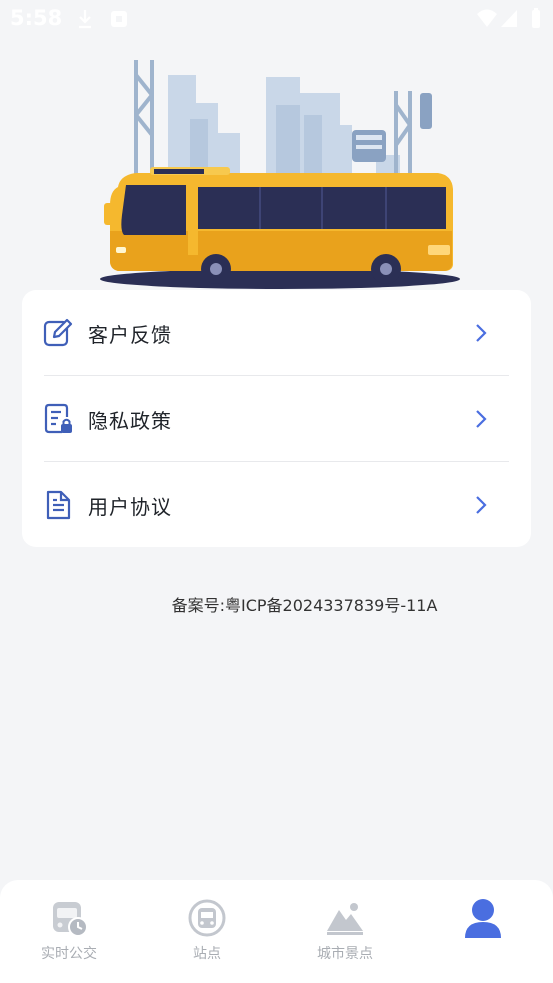  Describe the element at coordinates (483, 918) in the screenshot. I see `user-profile-icon` at that location.